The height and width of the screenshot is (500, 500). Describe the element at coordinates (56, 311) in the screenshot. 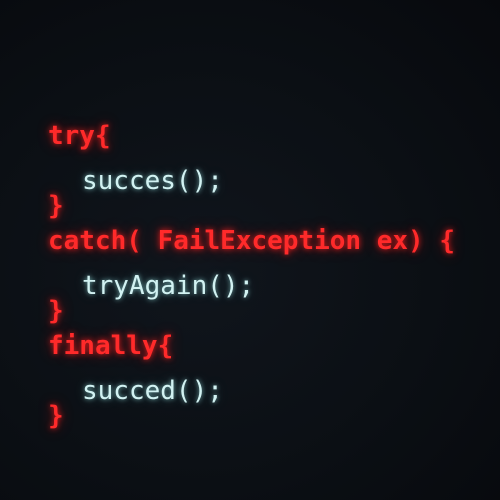

I see `catch-close-brace: }` at that location.